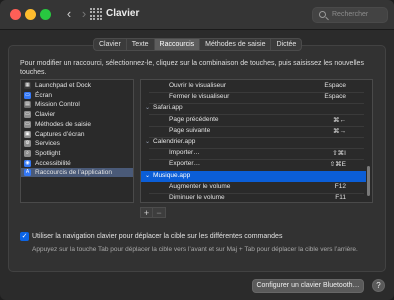 The width and height of the screenshot is (394, 300). I want to click on app-shortcuts-icon: A, so click(27, 173).